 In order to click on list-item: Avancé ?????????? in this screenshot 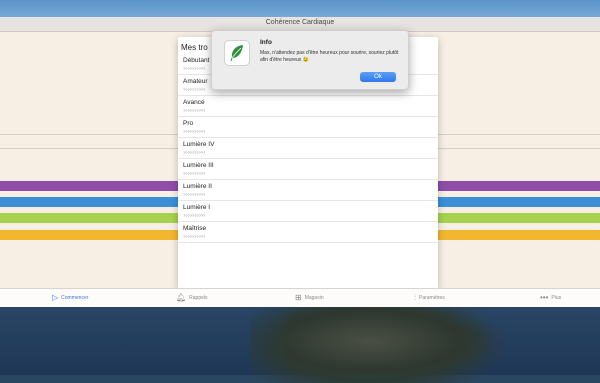, I will do `click(308, 106)`.